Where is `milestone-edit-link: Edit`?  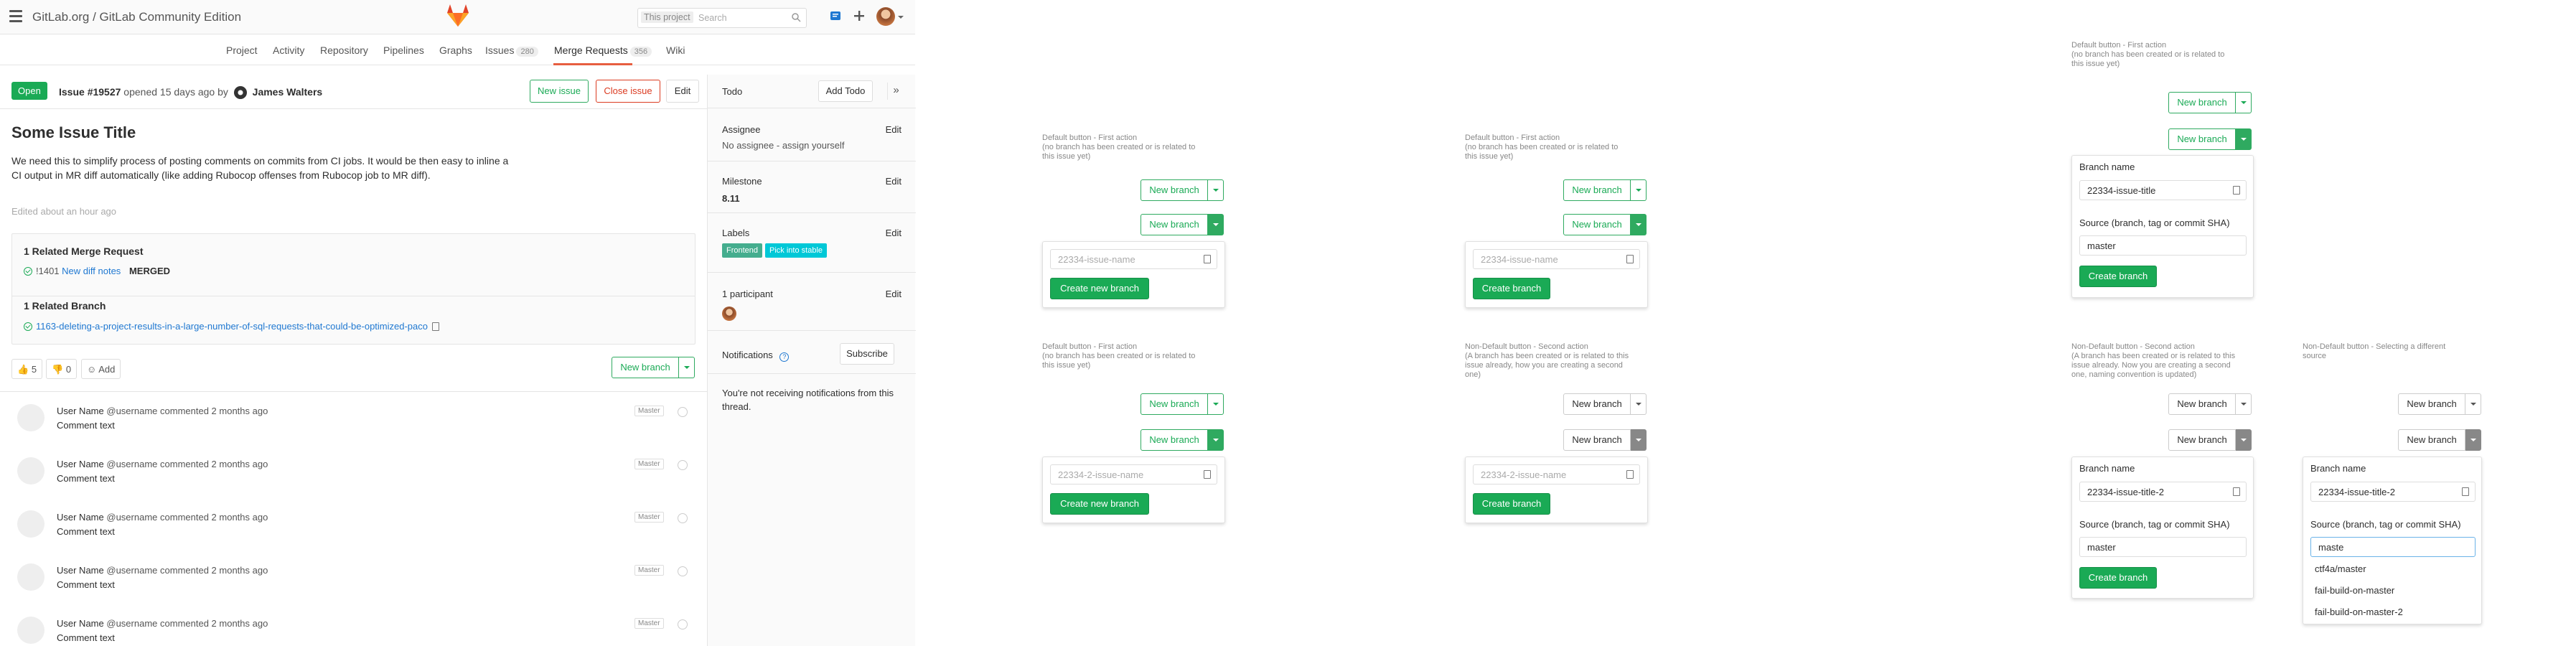
milestone-edit-link: Edit is located at coordinates (894, 181).